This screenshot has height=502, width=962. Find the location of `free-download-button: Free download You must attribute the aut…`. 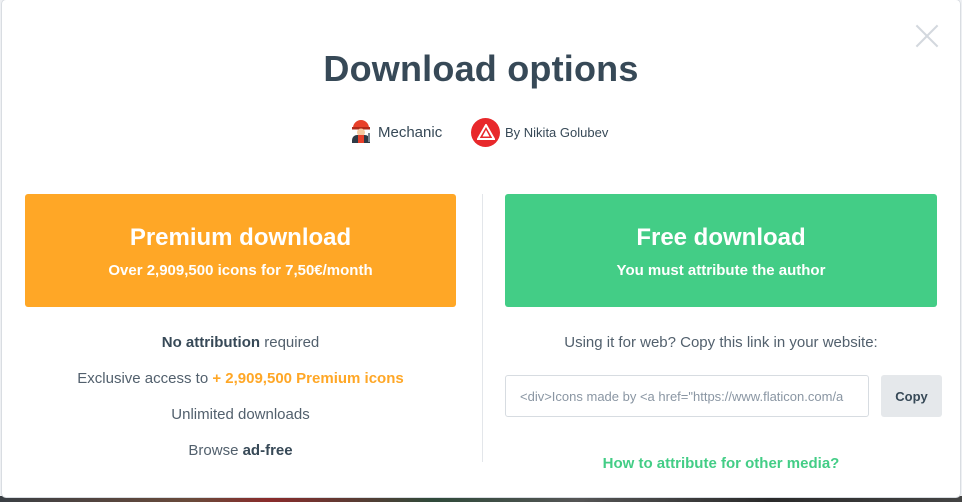

free-download-button: Free download You must attribute the aut… is located at coordinates (721, 250).